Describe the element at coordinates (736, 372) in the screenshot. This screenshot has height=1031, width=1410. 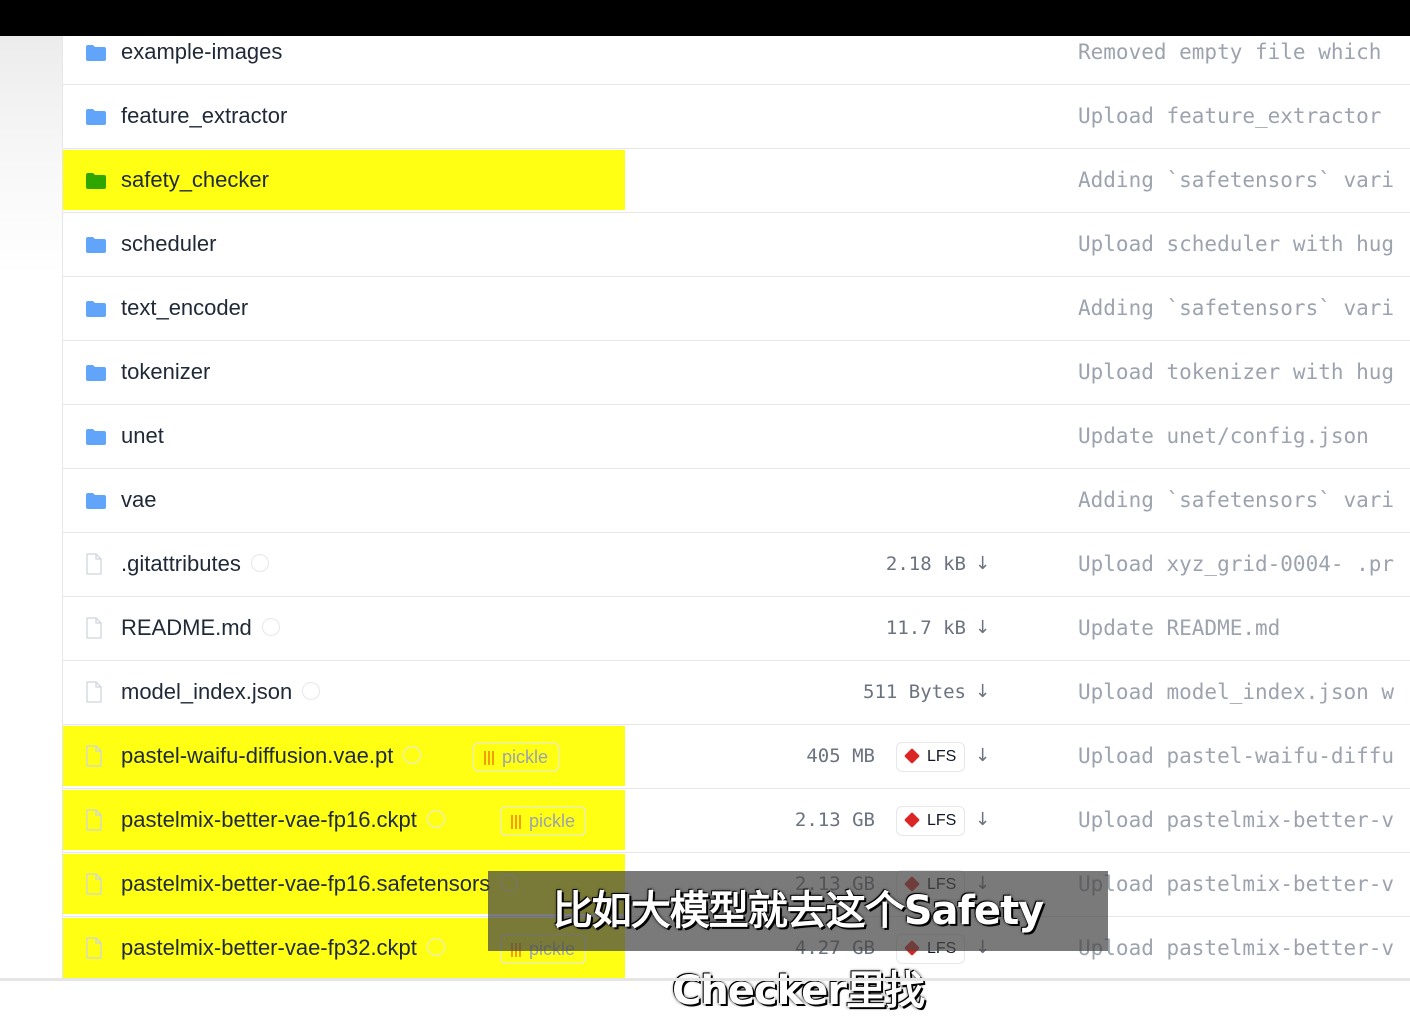
I see `folder-row: tokenizer Upload tokenizer with hug` at that location.